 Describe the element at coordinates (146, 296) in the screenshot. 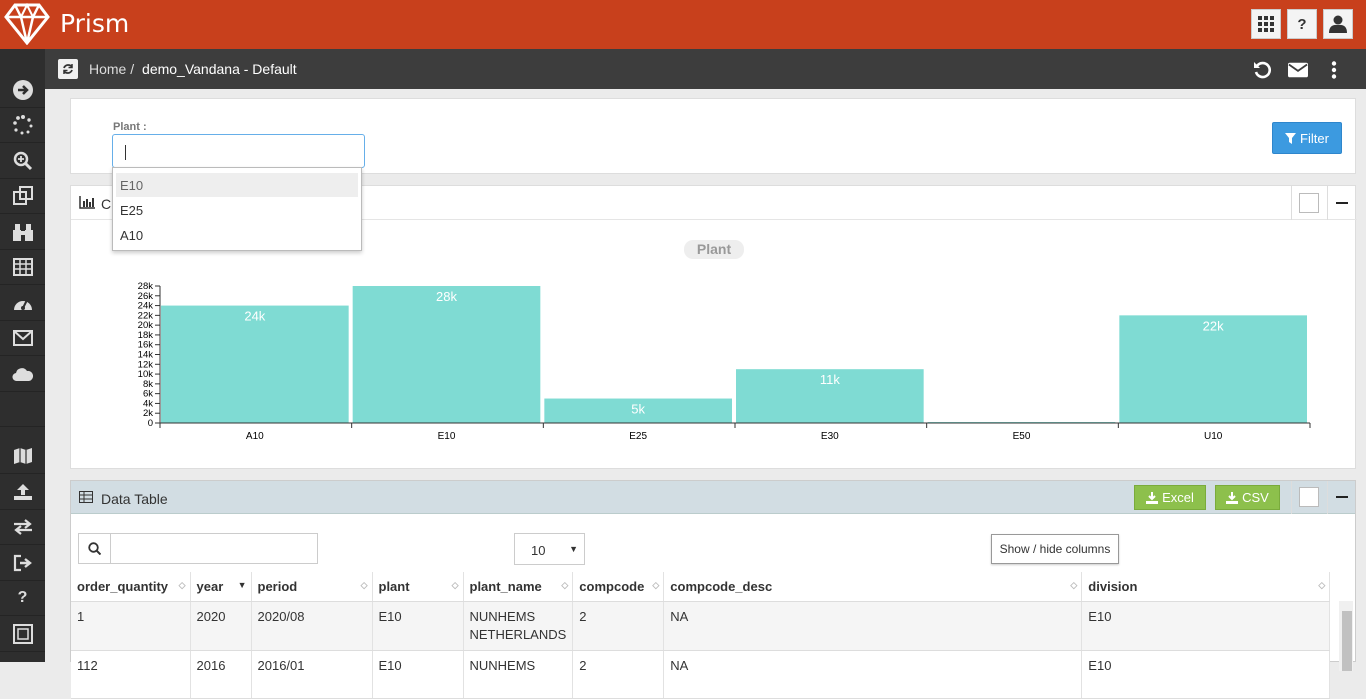

I see `y-tick-label: 26k` at that location.